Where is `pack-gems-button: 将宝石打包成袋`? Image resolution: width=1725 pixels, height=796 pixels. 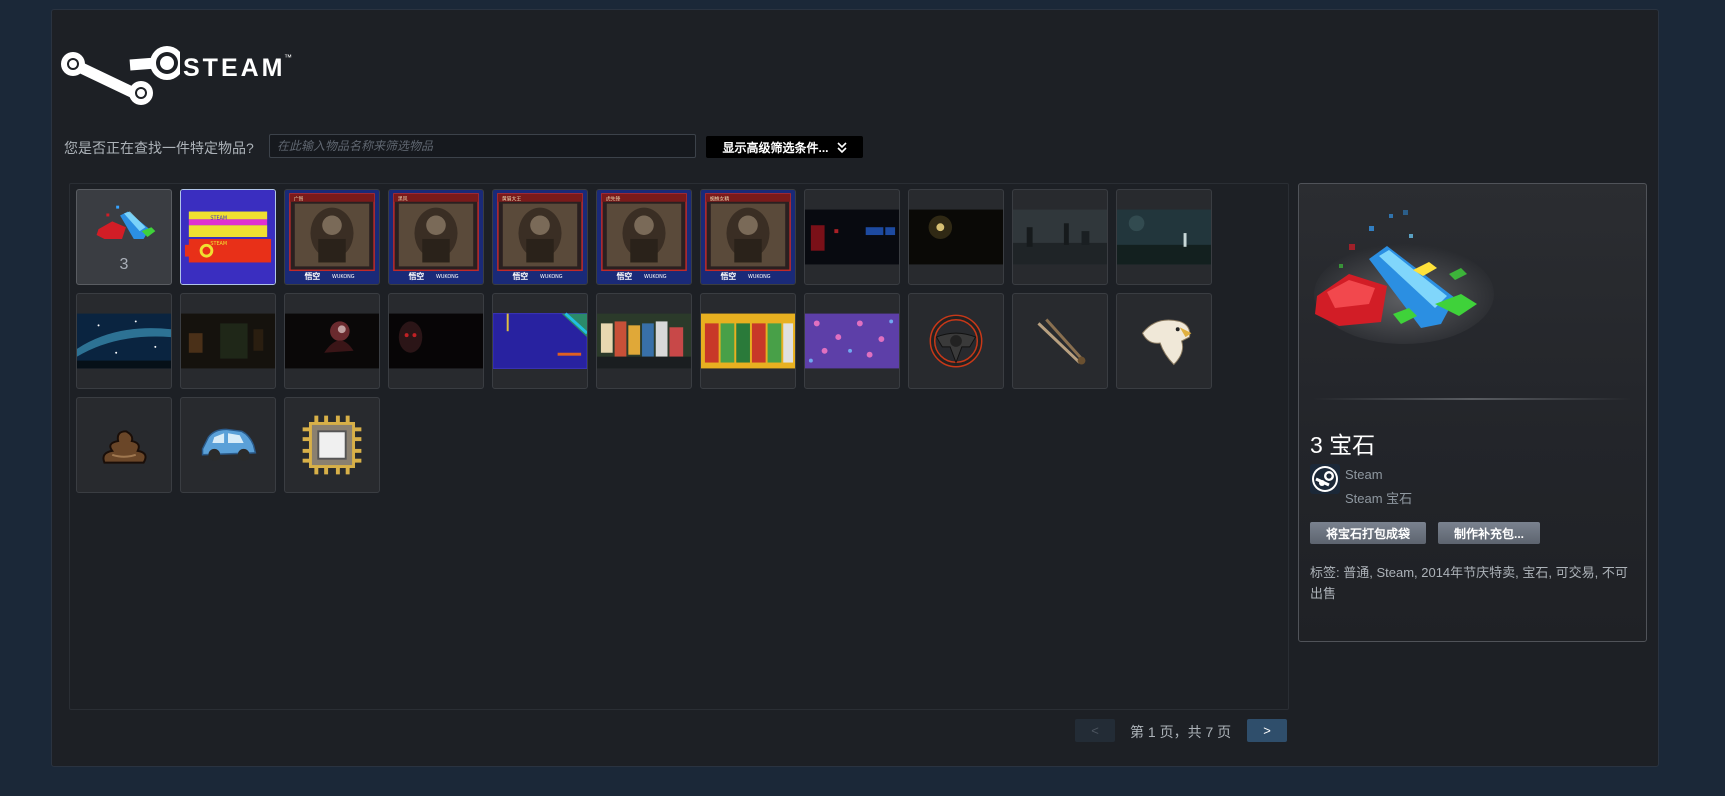
pack-gems-button: 将宝石打包成袋 is located at coordinates (1368, 533).